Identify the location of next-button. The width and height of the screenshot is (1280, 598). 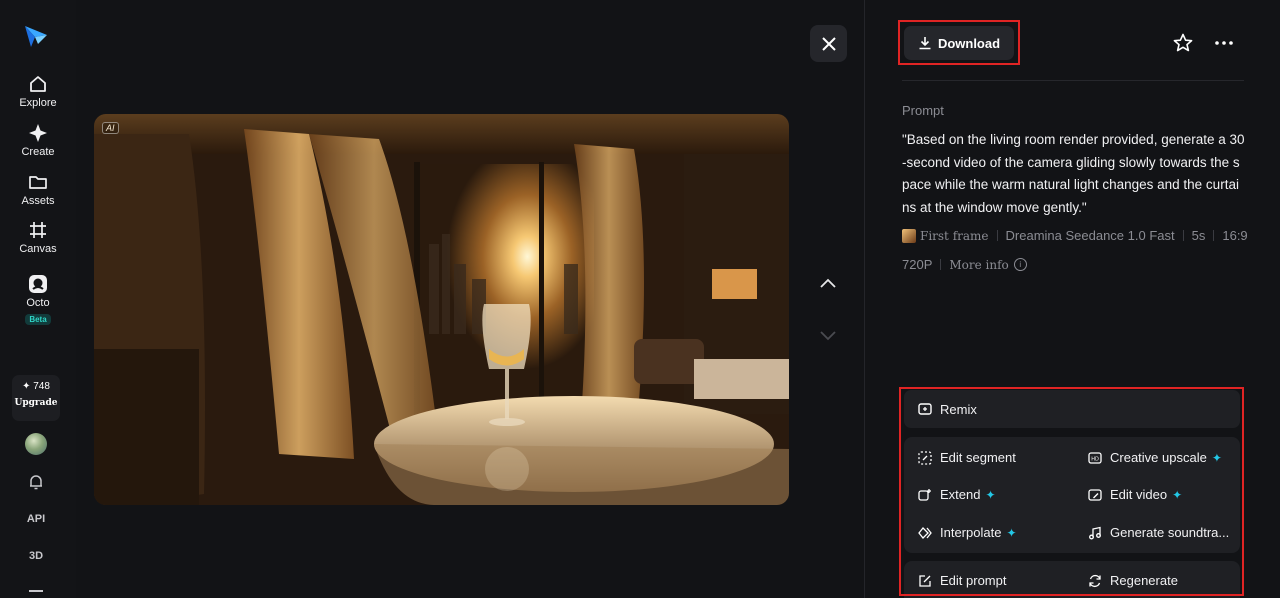
(828, 336).